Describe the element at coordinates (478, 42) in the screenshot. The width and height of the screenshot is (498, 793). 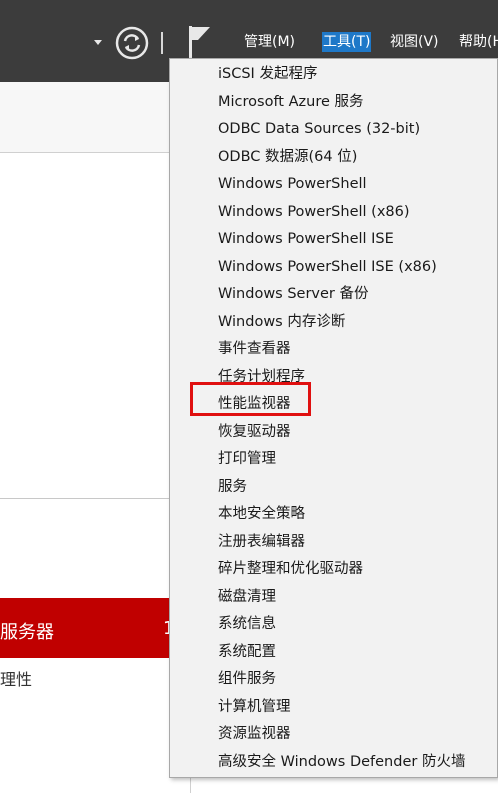
I see `menu-help: 帮助(H` at that location.